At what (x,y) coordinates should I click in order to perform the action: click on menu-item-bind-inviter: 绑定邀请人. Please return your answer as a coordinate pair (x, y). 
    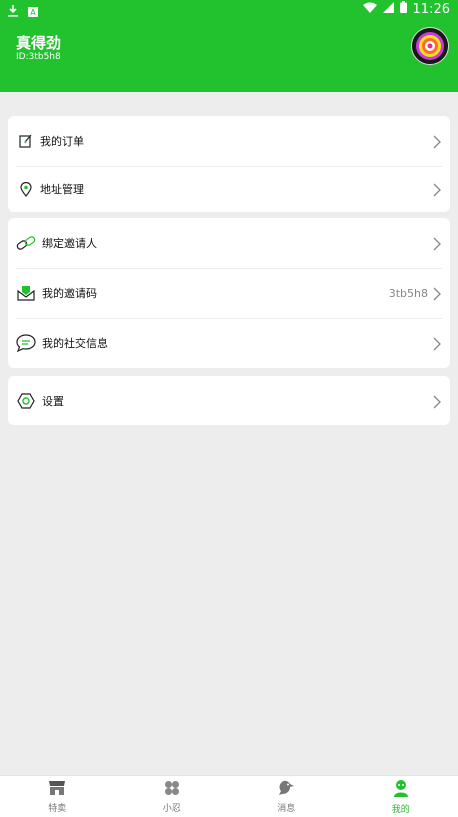
    Looking at the image, I should click on (229, 243).